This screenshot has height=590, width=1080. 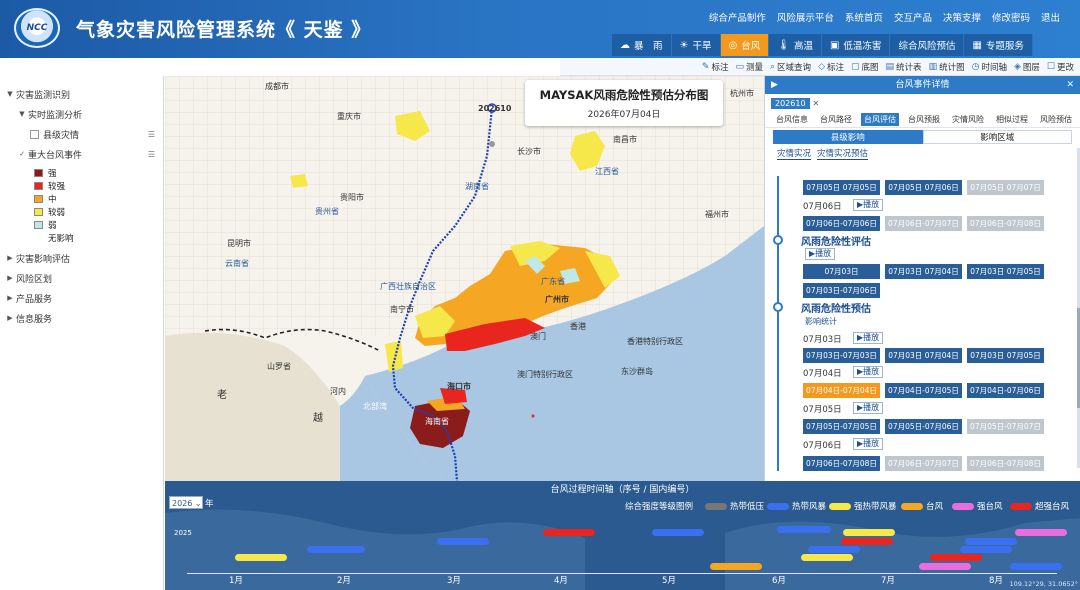 I want to click on subtab-risk-estimate: 风险预估, so click(x=1056, y=119).